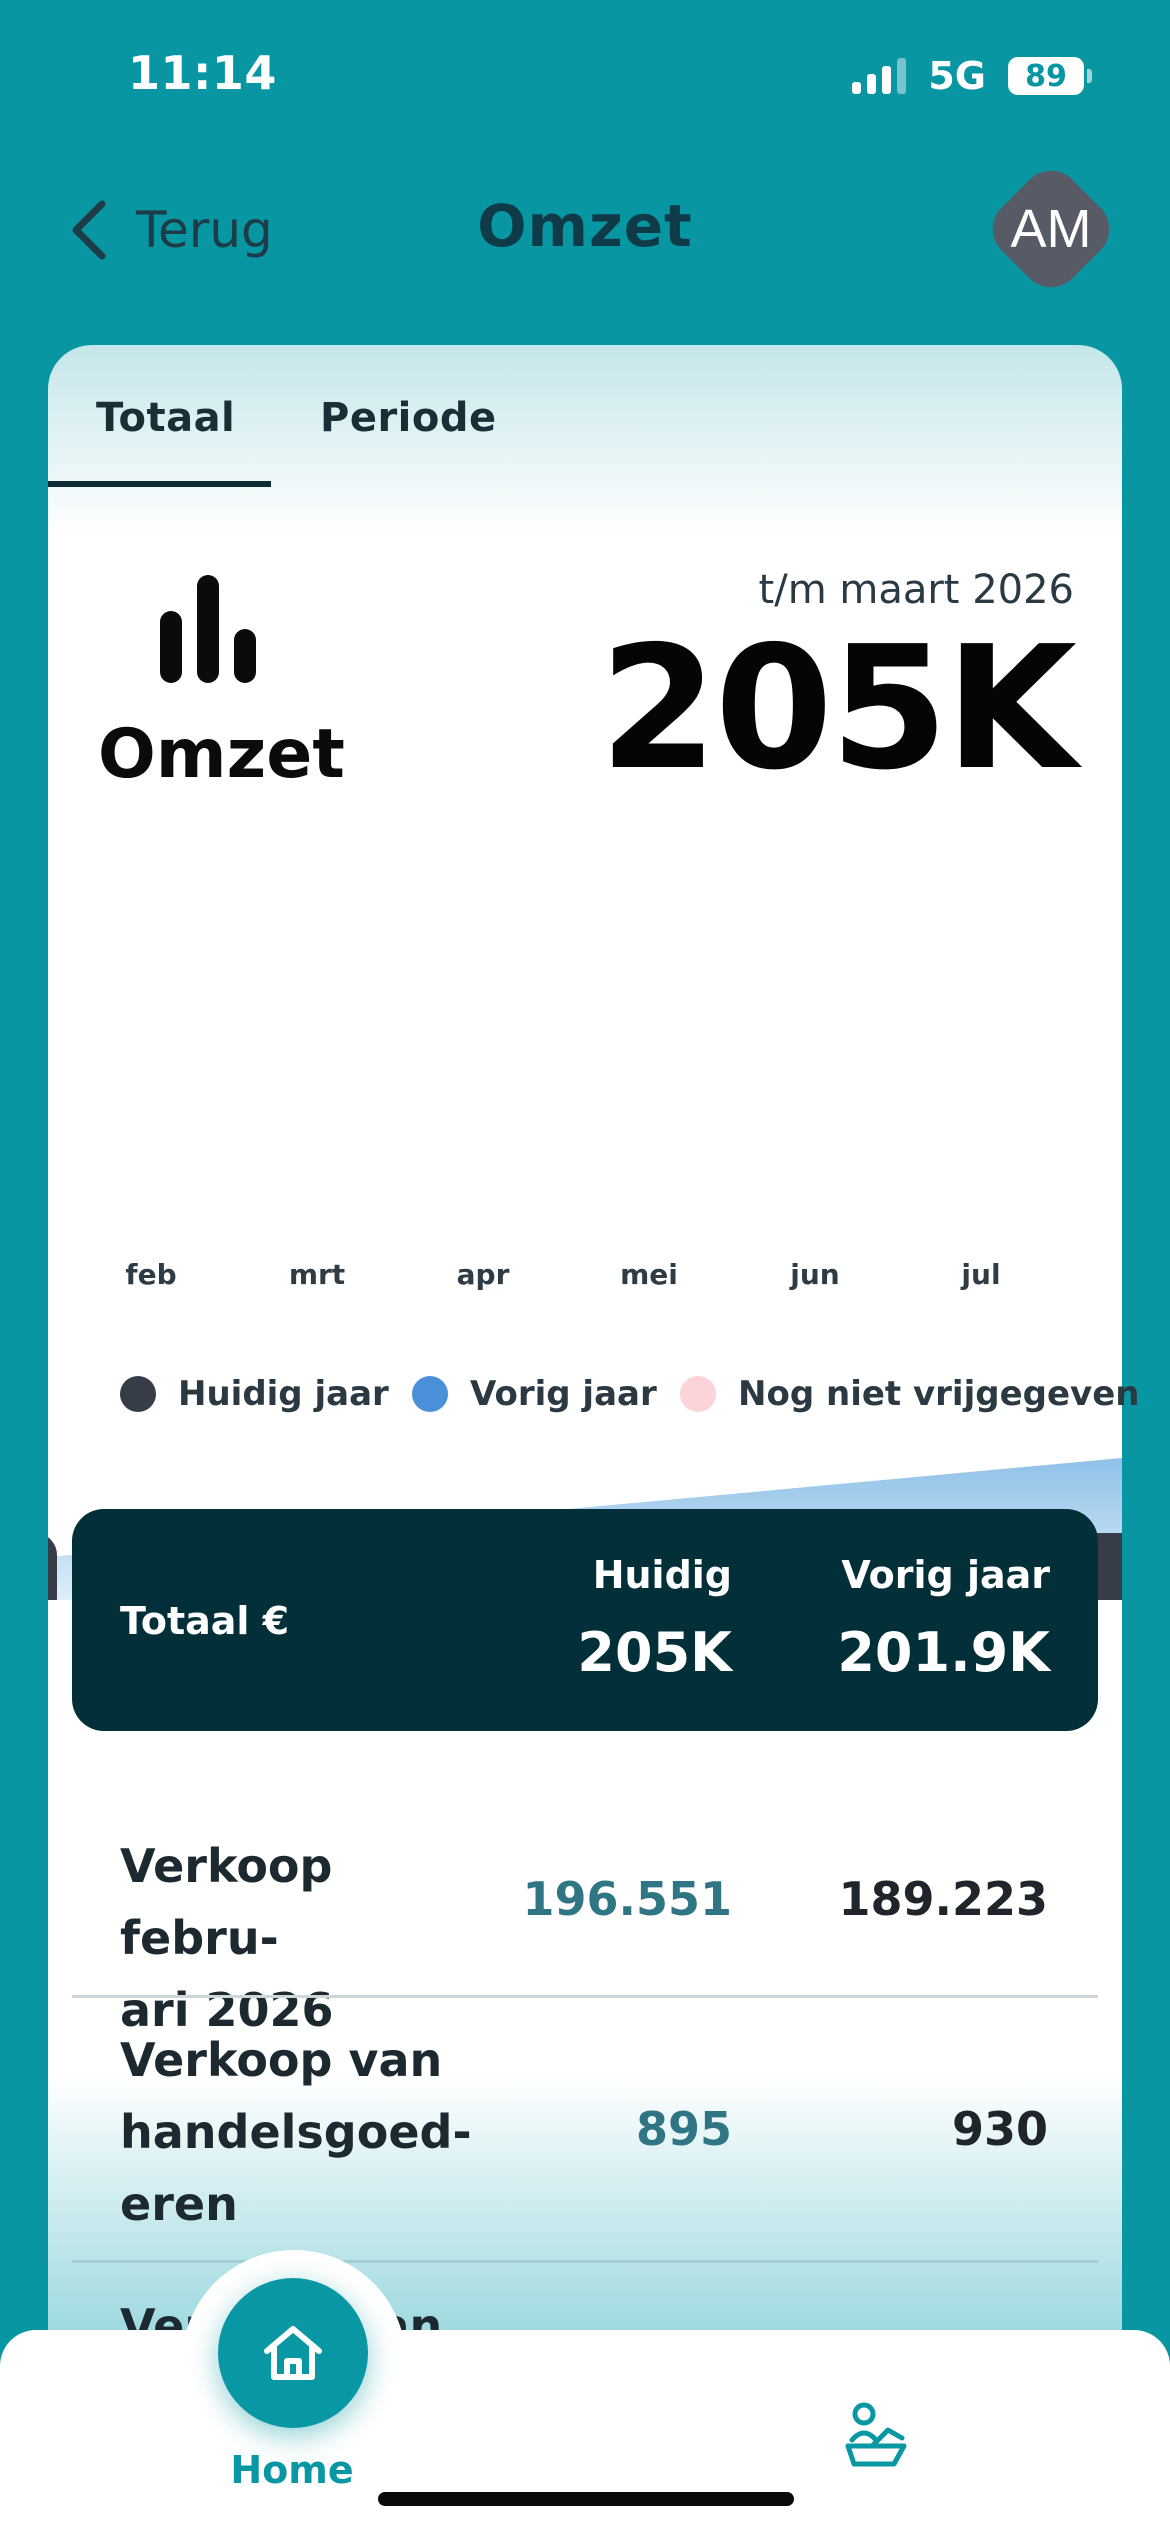 The image size is (1170, 2532). Describe the element at coordinates (227, 1938) in the screenshot. I see `row-label: Verkoop febru- ari 2026` at that location.